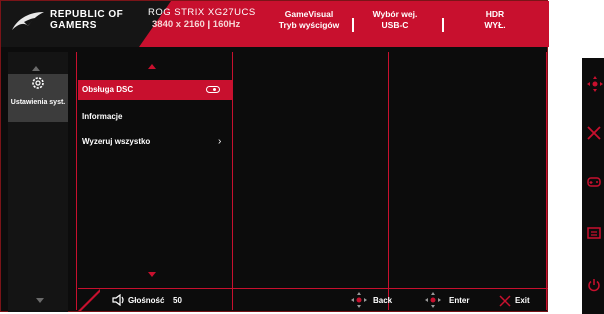 This screenshot has width=604, height=314. Describe the element at coordinates (594, 285) in the screenshot. I see `power-icon` at that location.